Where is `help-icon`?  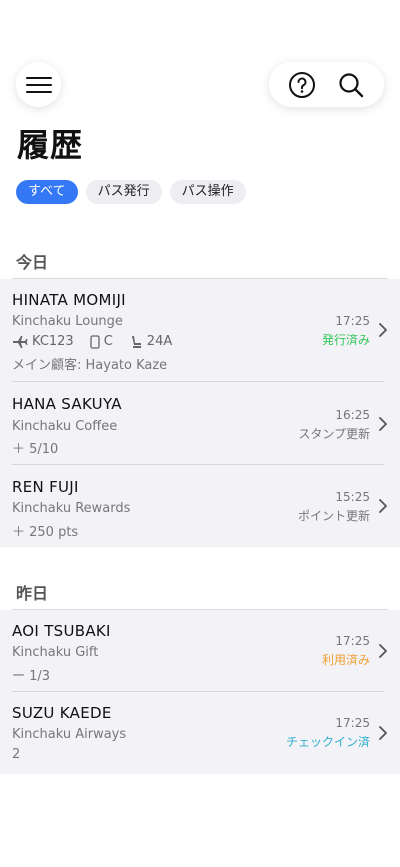 help-icon is located at coordinates (301, 84).